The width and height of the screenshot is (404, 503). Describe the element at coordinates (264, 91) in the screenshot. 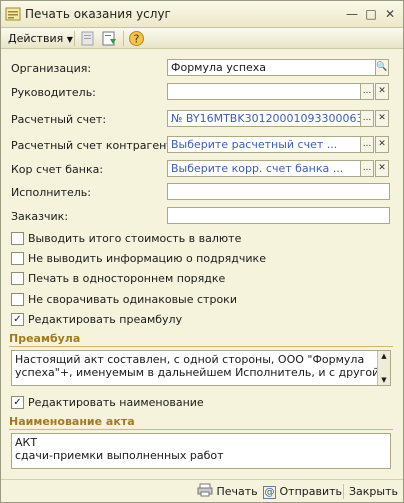

I see `director-field` at that location.